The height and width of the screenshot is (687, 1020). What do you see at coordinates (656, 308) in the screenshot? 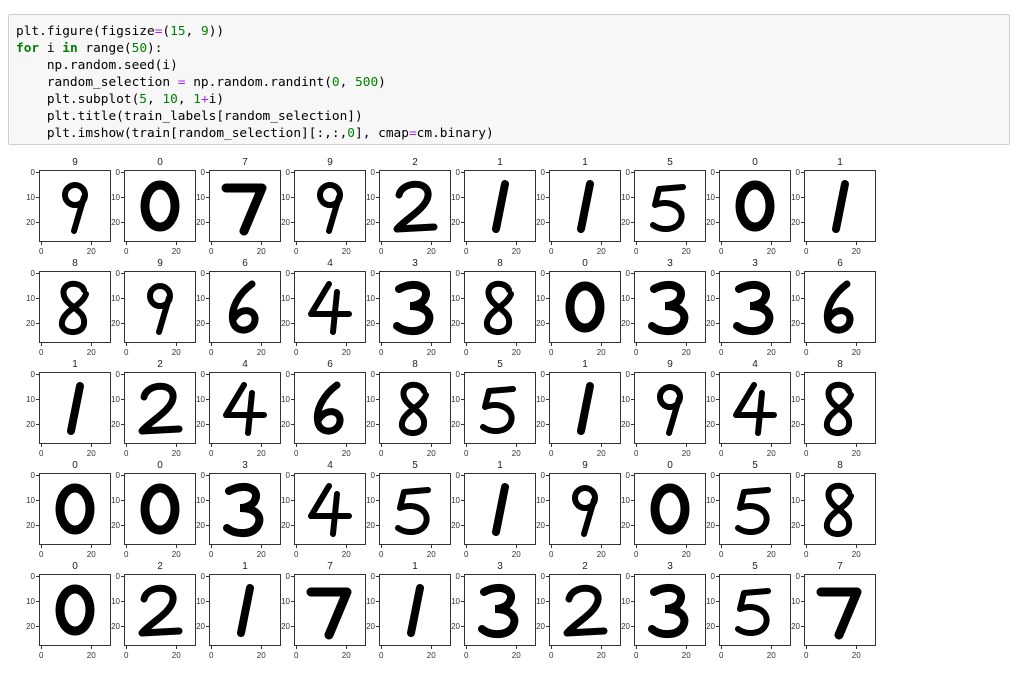
I see `digit-subplot: 3 0 10 20 0 20` at bounding box center [656, 308].